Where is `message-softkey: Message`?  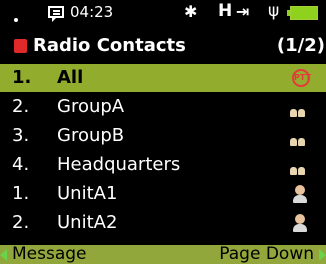
message-softkey: Message is located at coordinates (49, 254).